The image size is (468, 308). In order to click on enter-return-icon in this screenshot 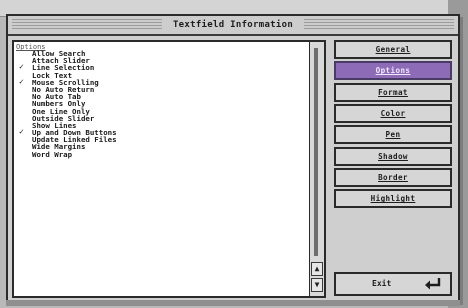, I will do `click(433, 284)`.